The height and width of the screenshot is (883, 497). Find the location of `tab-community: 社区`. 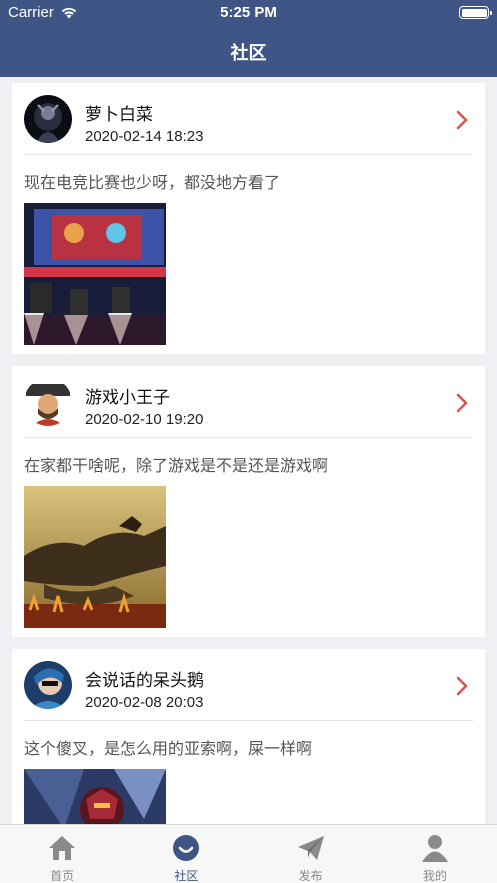

tab-community: 社区 is located at coordinates (186, 854).